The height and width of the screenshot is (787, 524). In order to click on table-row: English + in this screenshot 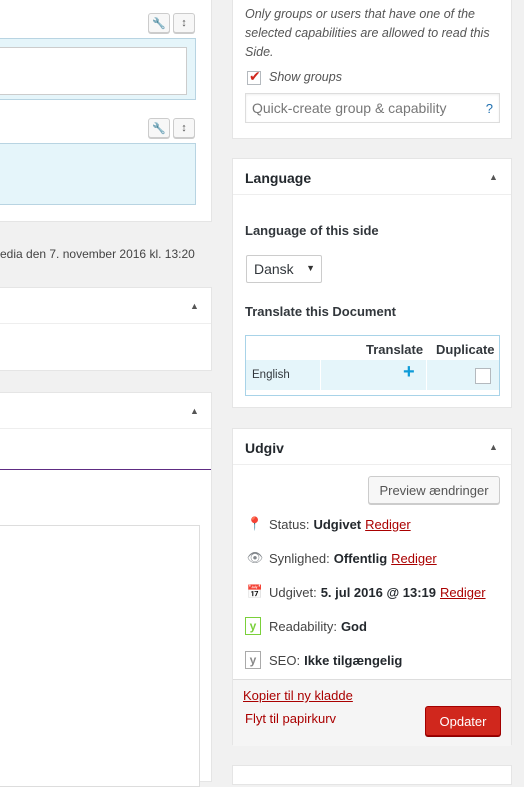, I will do `click(372, 375)`.